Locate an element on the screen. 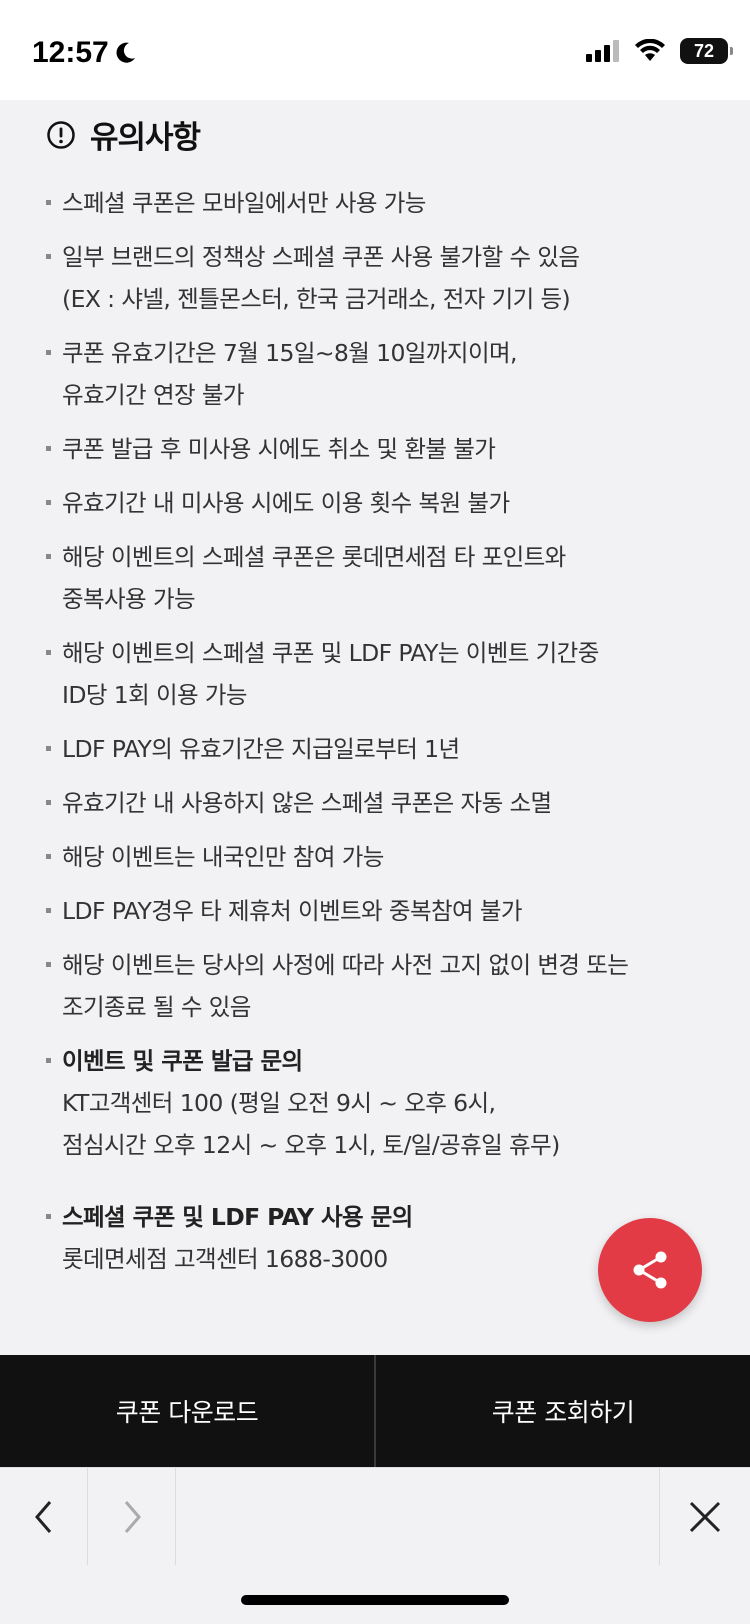 Image resolution: width=750 pixels, height=1624 pixels. item-text: 유효기간 내 미사용 시에도 이용 횟수 복원 불가 is located at coordinates (286, 503).